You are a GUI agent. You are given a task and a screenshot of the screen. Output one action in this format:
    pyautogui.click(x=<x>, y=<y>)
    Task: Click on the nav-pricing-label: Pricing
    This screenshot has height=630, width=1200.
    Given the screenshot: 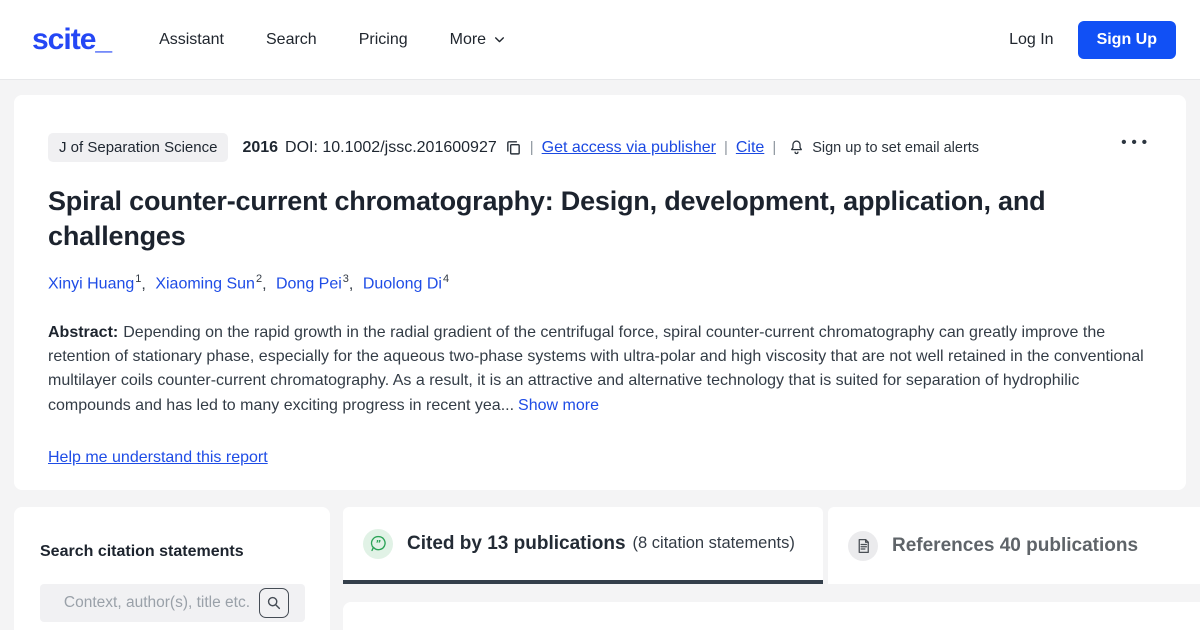 What is the action you would take?
    pyautogui.click(x=383, y=39)
    